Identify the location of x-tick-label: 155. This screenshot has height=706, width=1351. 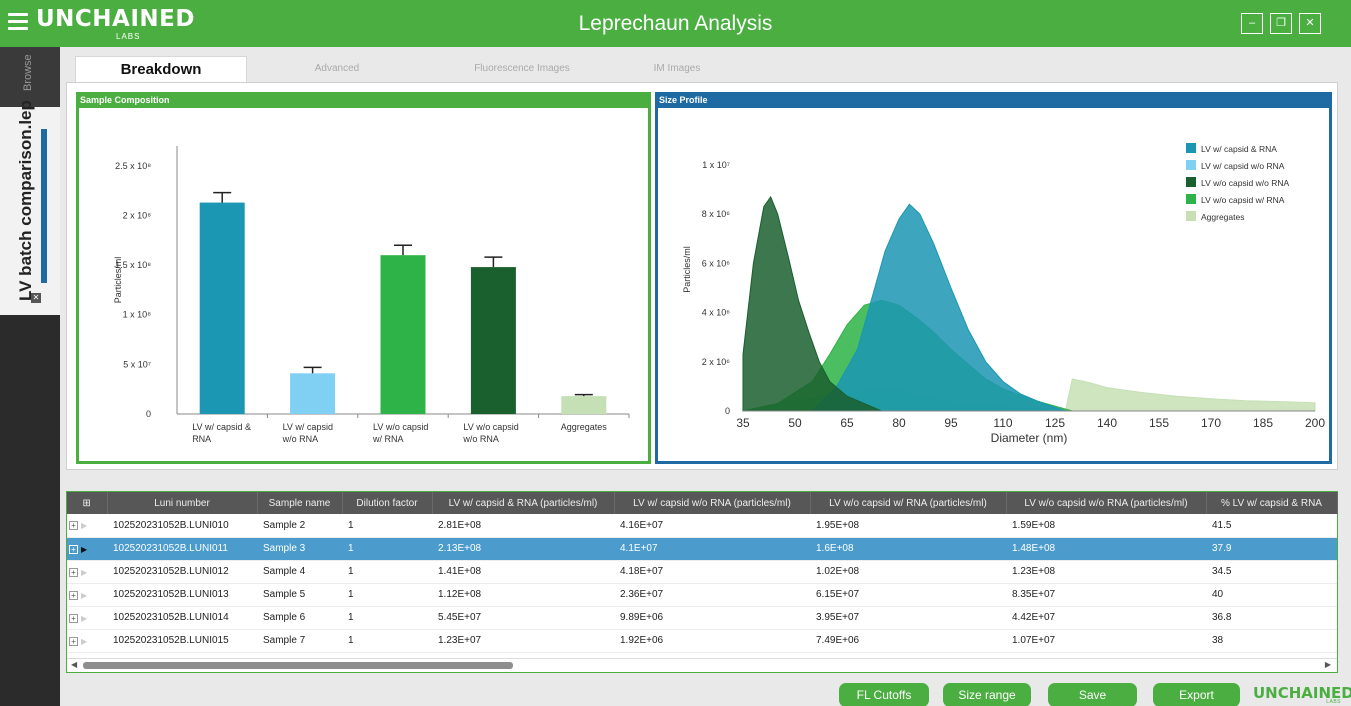
(1159, 423).